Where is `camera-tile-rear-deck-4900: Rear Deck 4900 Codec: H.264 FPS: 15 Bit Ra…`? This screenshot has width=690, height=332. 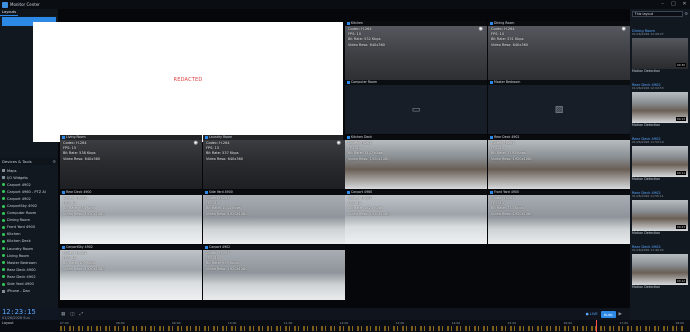 camera-tile-rear-deck-4900: Rear Deck 4900 Codec: H.264 FPS: 15 Bit Ra… is located at coordinates (131, 217).